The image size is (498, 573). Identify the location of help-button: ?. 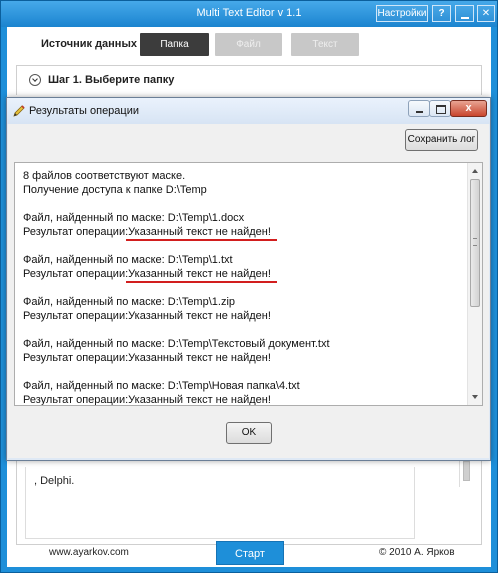
(441, 13).